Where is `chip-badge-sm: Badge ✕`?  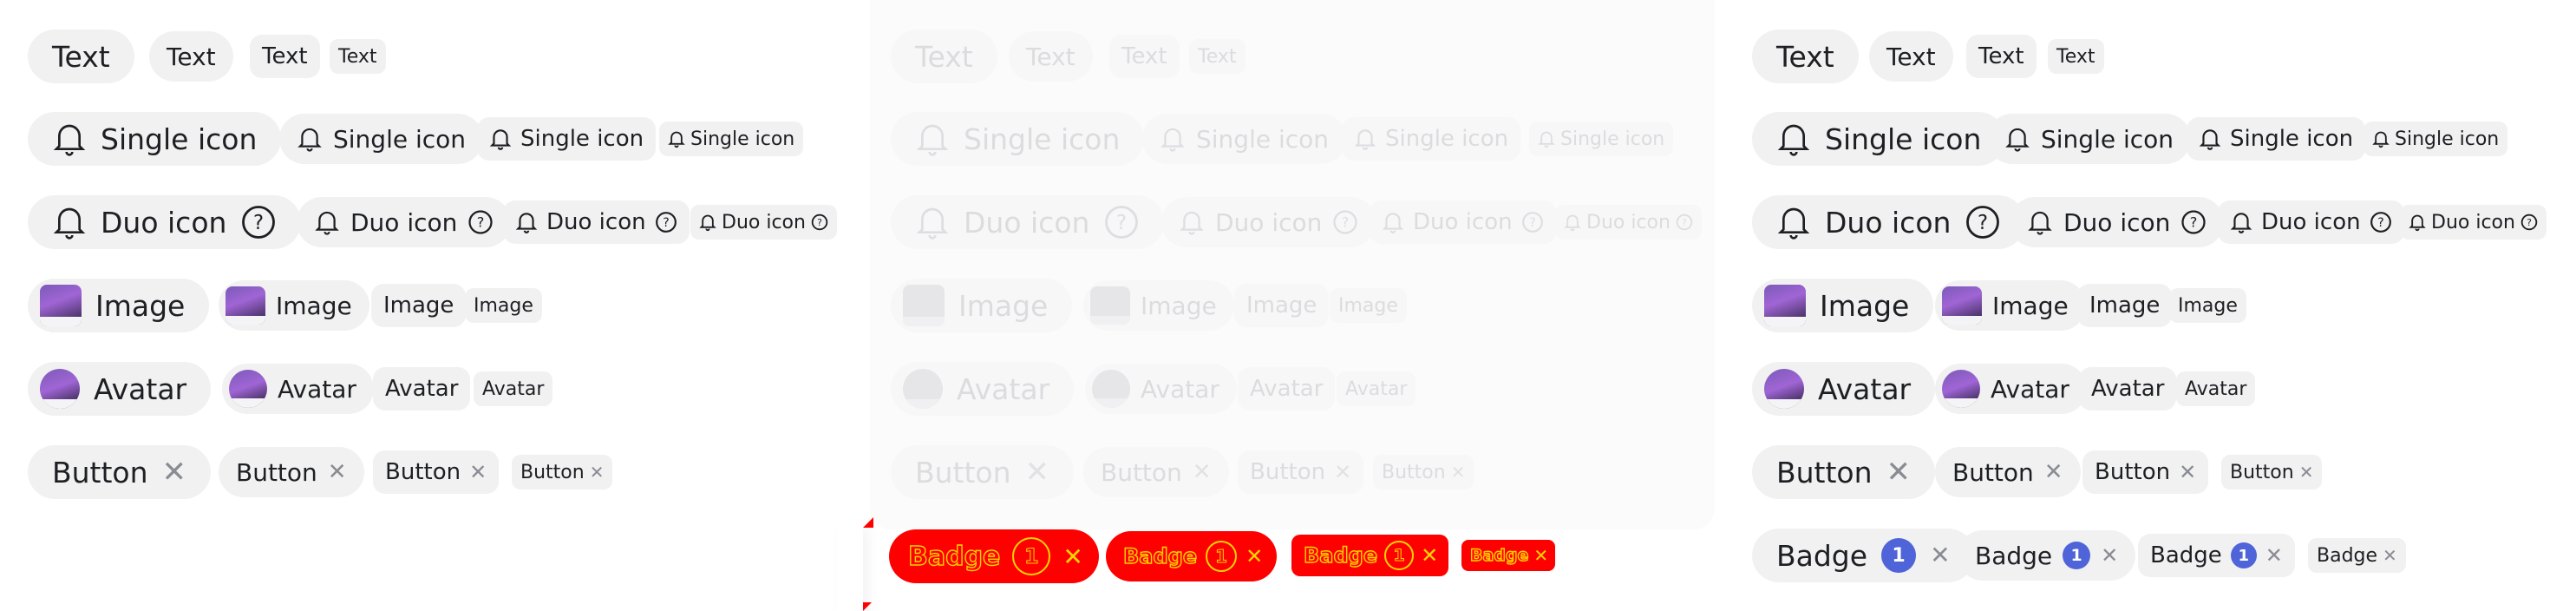
chip-badge-sm: Badge ✕ is located at coordinates (2357, 555).